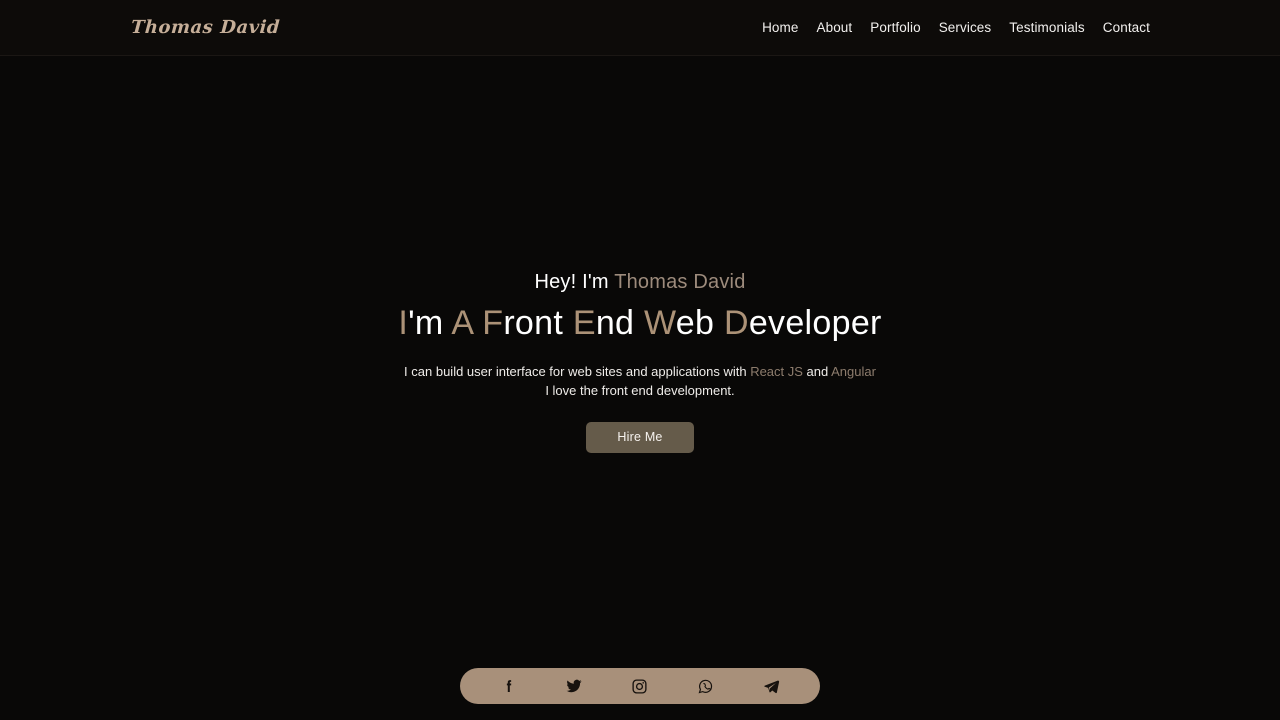 The height and width of the screenshot is (720, 1280). What do you see at coordinates (680, 282) in the screenshot?
I see `hero-greeting-name: Thomas David` at bounding box center [680, 282].